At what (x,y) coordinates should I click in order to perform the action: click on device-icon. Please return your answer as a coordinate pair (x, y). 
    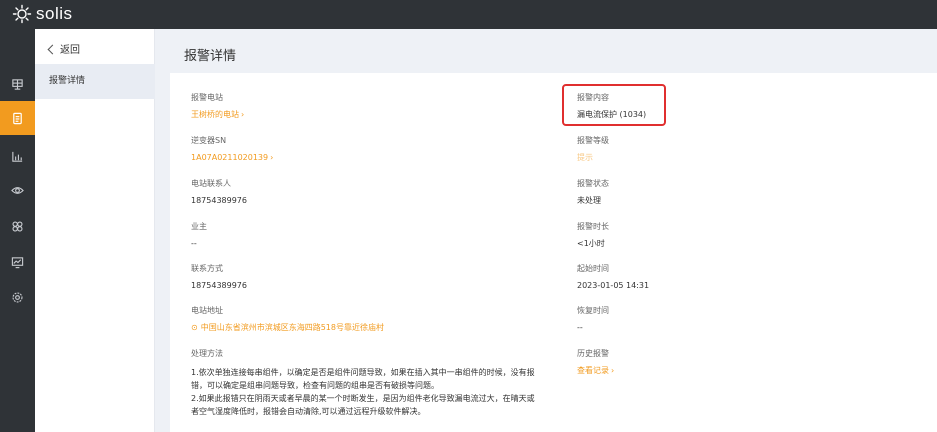
    Looking at the image, I should click on (17, 118).